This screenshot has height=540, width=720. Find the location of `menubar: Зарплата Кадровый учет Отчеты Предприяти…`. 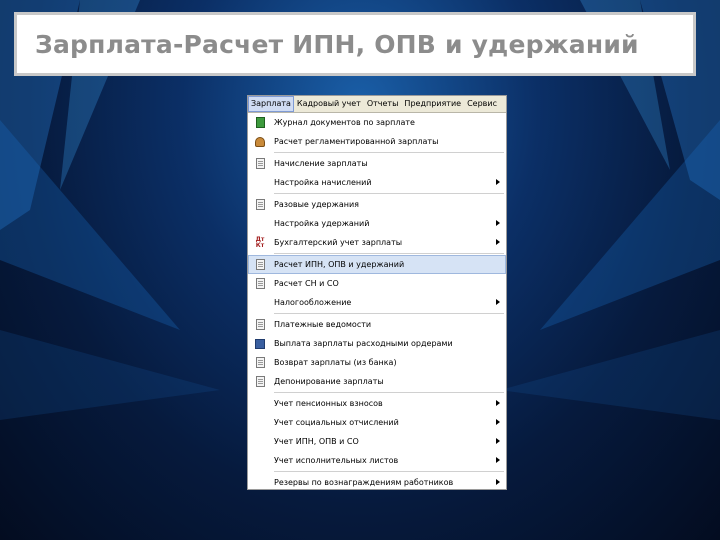

menubar: Зарплата Кадровый учет Отчеты Предприяти… is located at coordinates (377, 104).